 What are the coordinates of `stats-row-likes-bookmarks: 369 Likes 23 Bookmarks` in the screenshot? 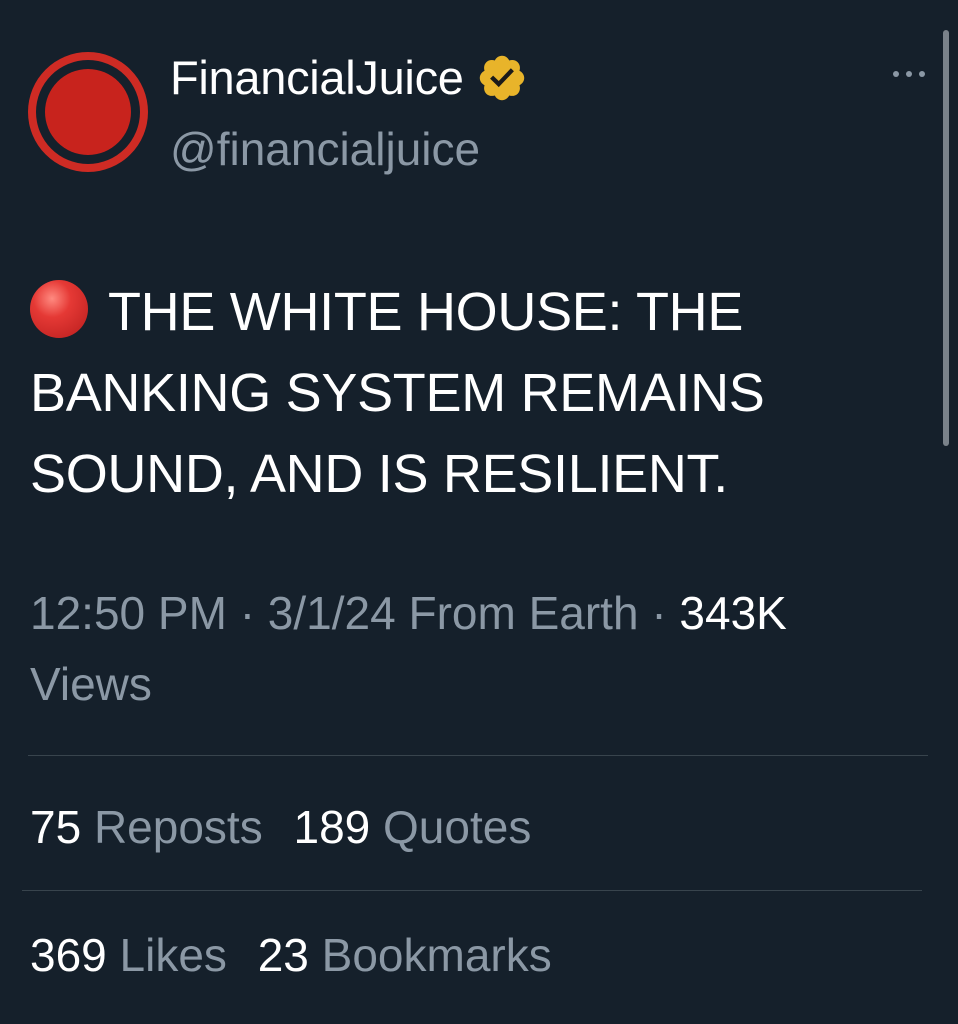 It's located at (300, 955).